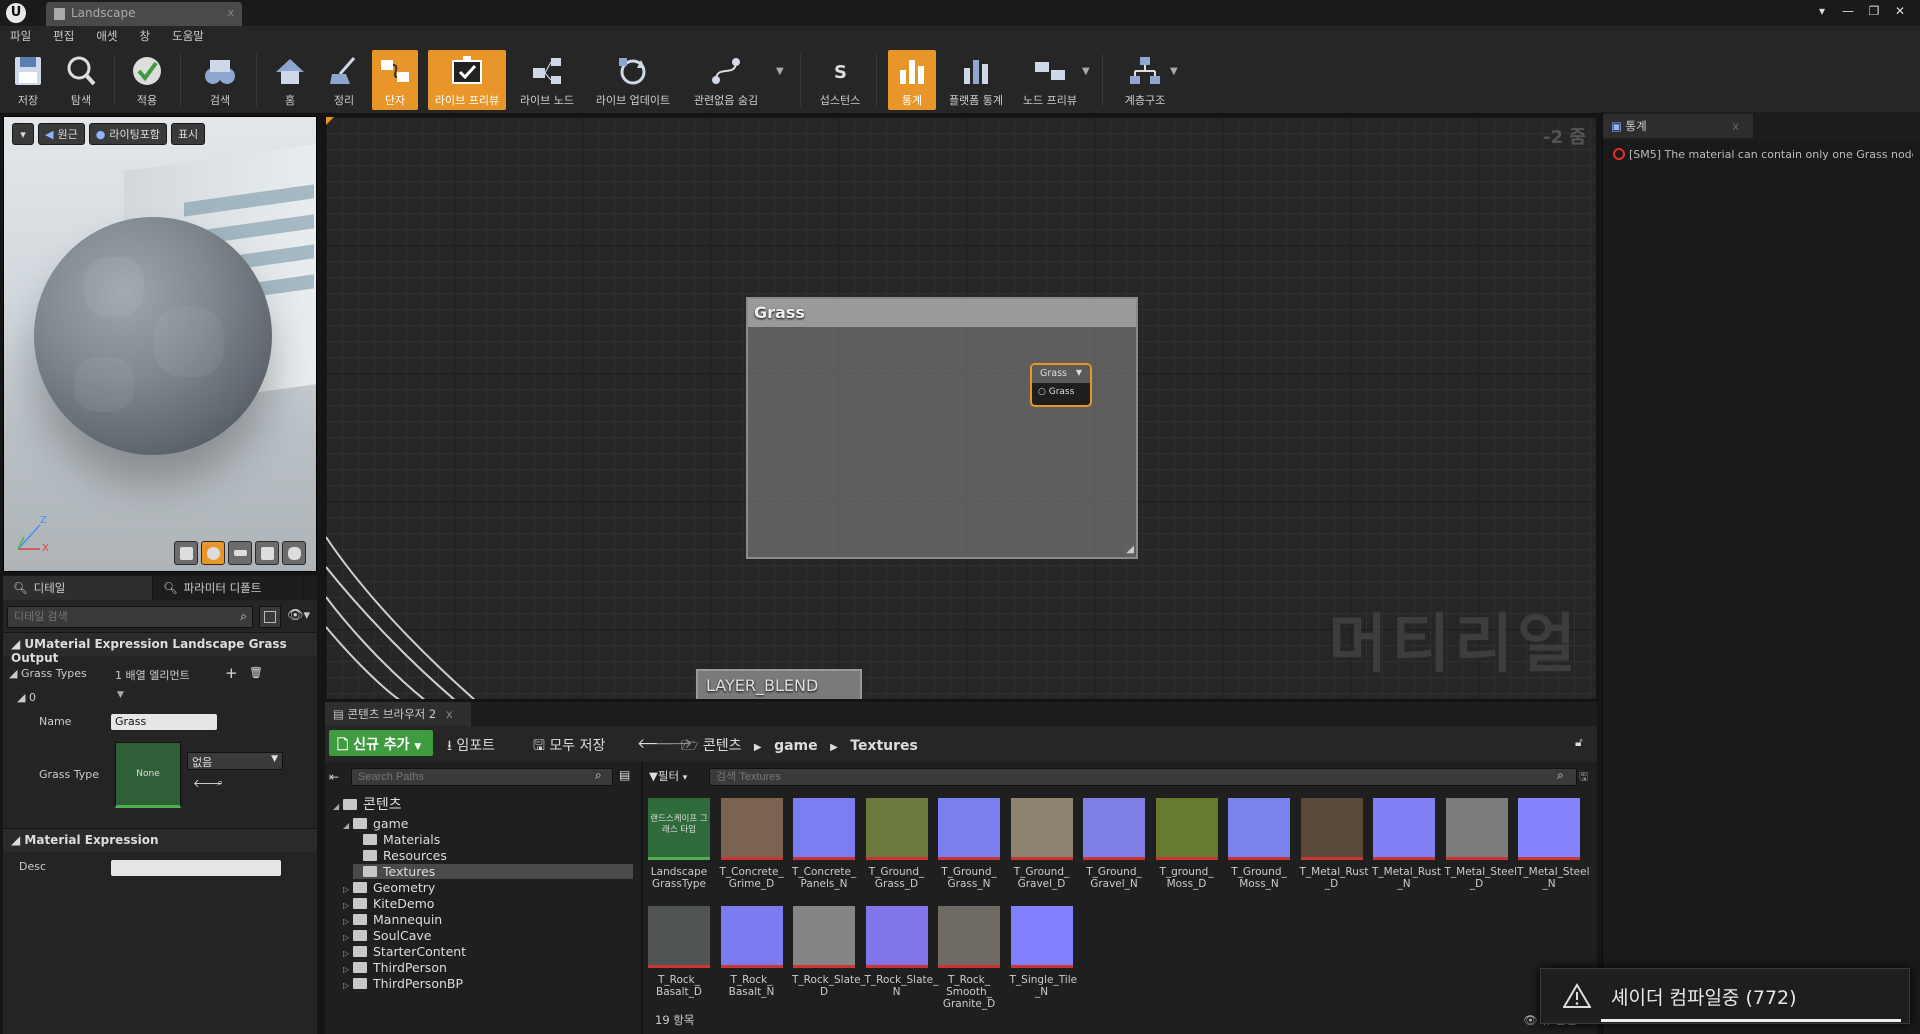  Describe the element at coordinates (403, 983) in the screenshot. I see `folder-tree-item: ▷ ThirdPersonBP` at that location.